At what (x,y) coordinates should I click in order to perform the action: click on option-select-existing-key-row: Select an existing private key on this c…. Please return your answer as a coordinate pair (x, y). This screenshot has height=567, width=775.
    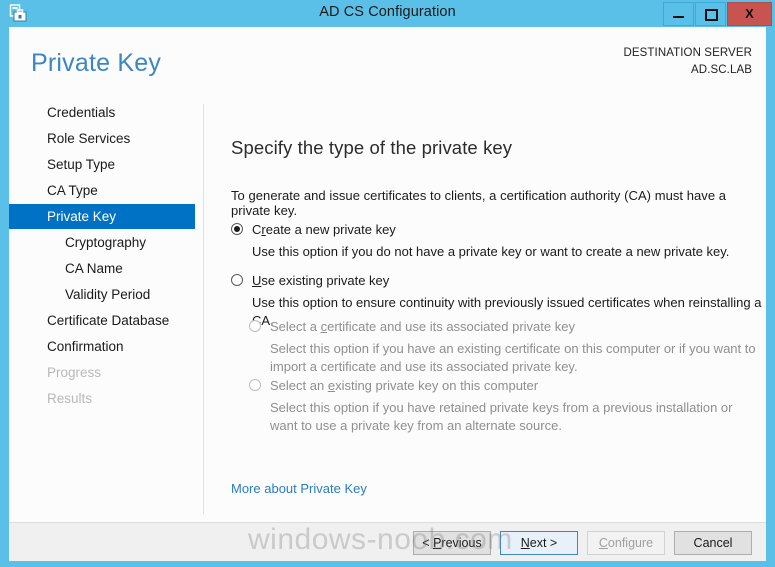
    Looking at the image, I should click on (505, 386).